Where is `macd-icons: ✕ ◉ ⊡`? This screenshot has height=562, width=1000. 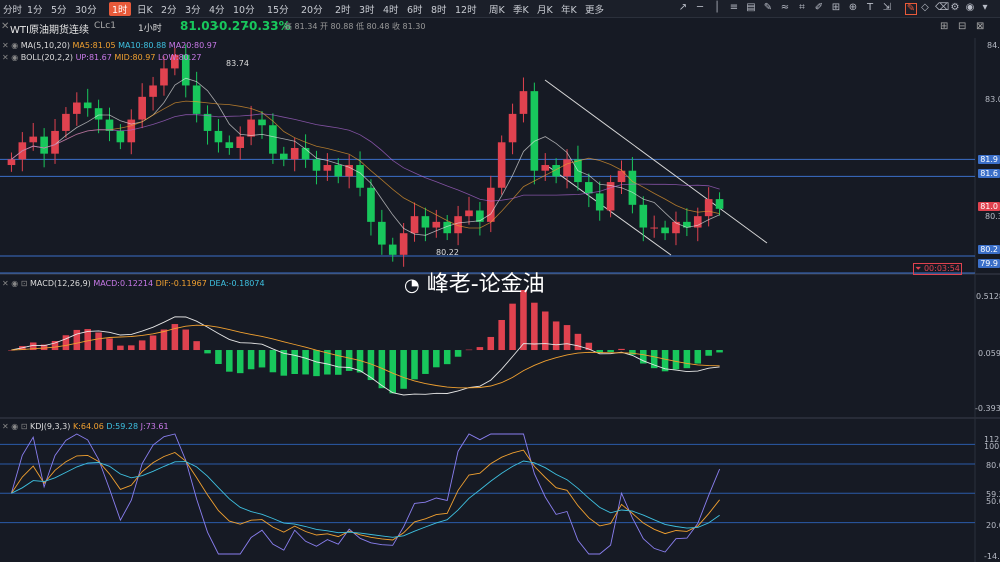 macd-icons: ✕ ◉ ⊡ is located at coordinates (16, 283).